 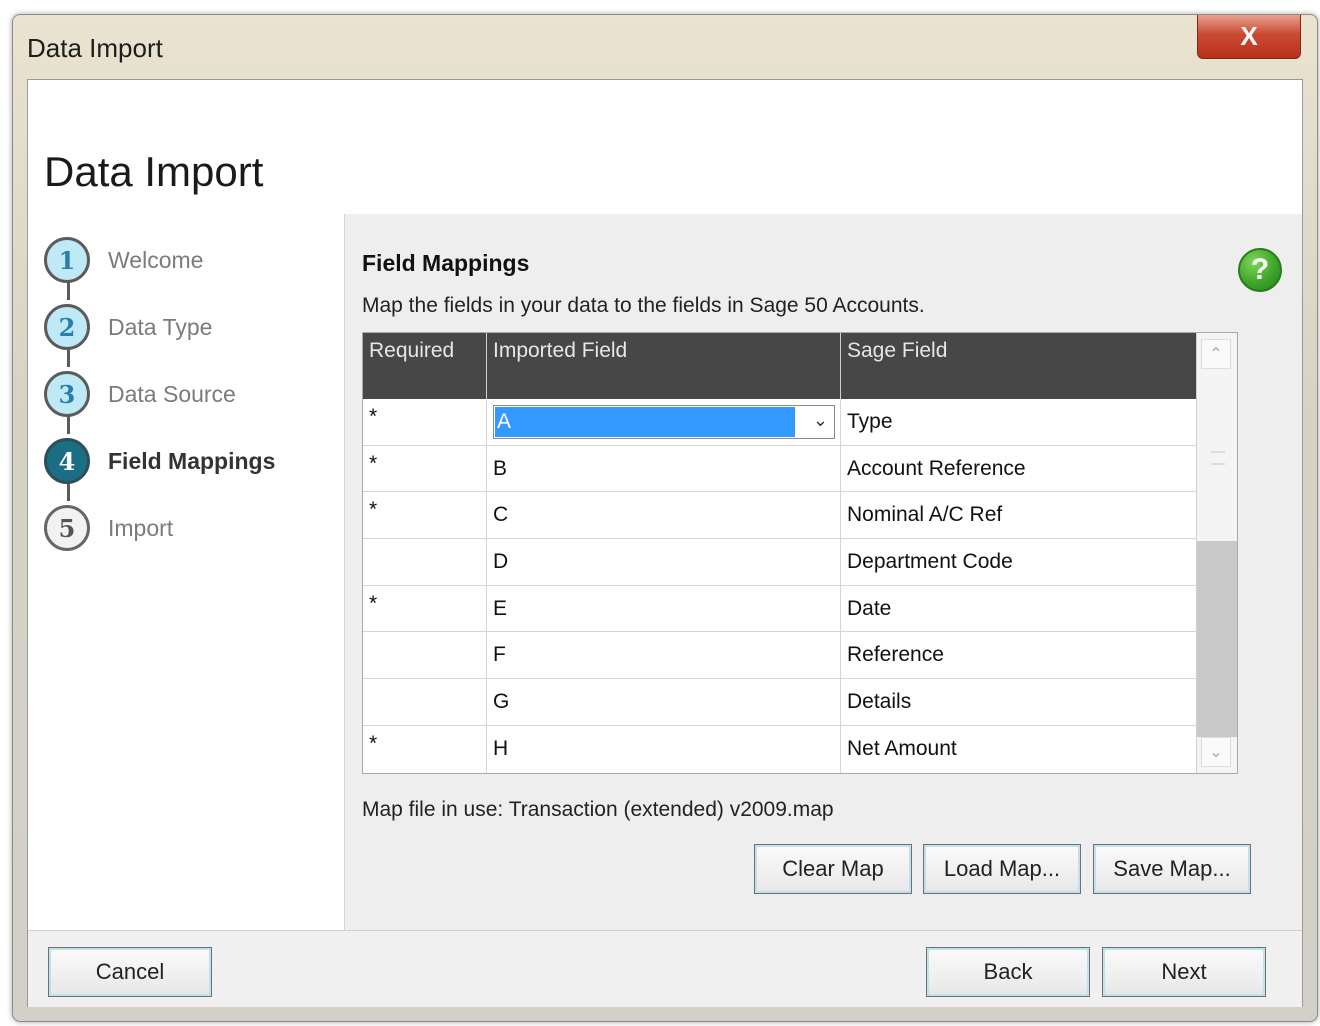 I want to click on scroll-up-icon: ⌃, so click(x=1216, y=354).